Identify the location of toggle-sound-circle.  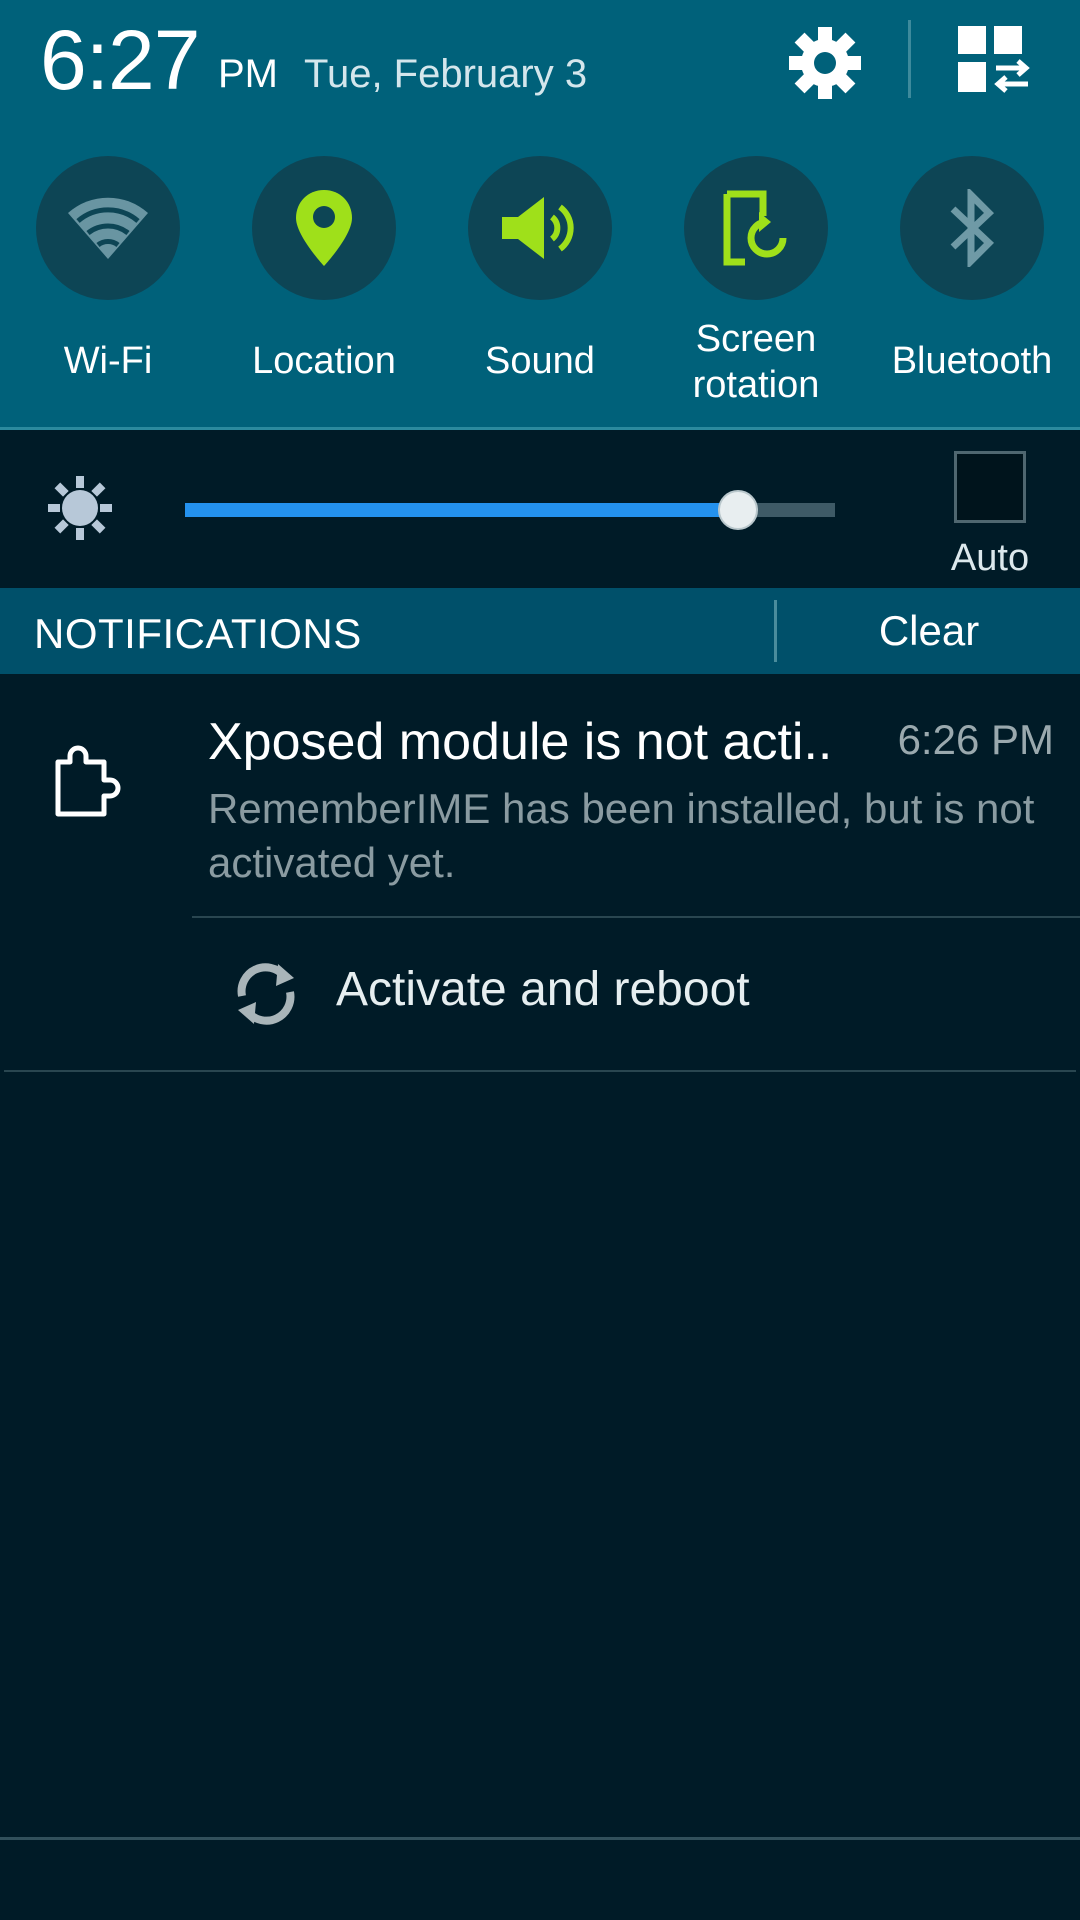
(540, 228).